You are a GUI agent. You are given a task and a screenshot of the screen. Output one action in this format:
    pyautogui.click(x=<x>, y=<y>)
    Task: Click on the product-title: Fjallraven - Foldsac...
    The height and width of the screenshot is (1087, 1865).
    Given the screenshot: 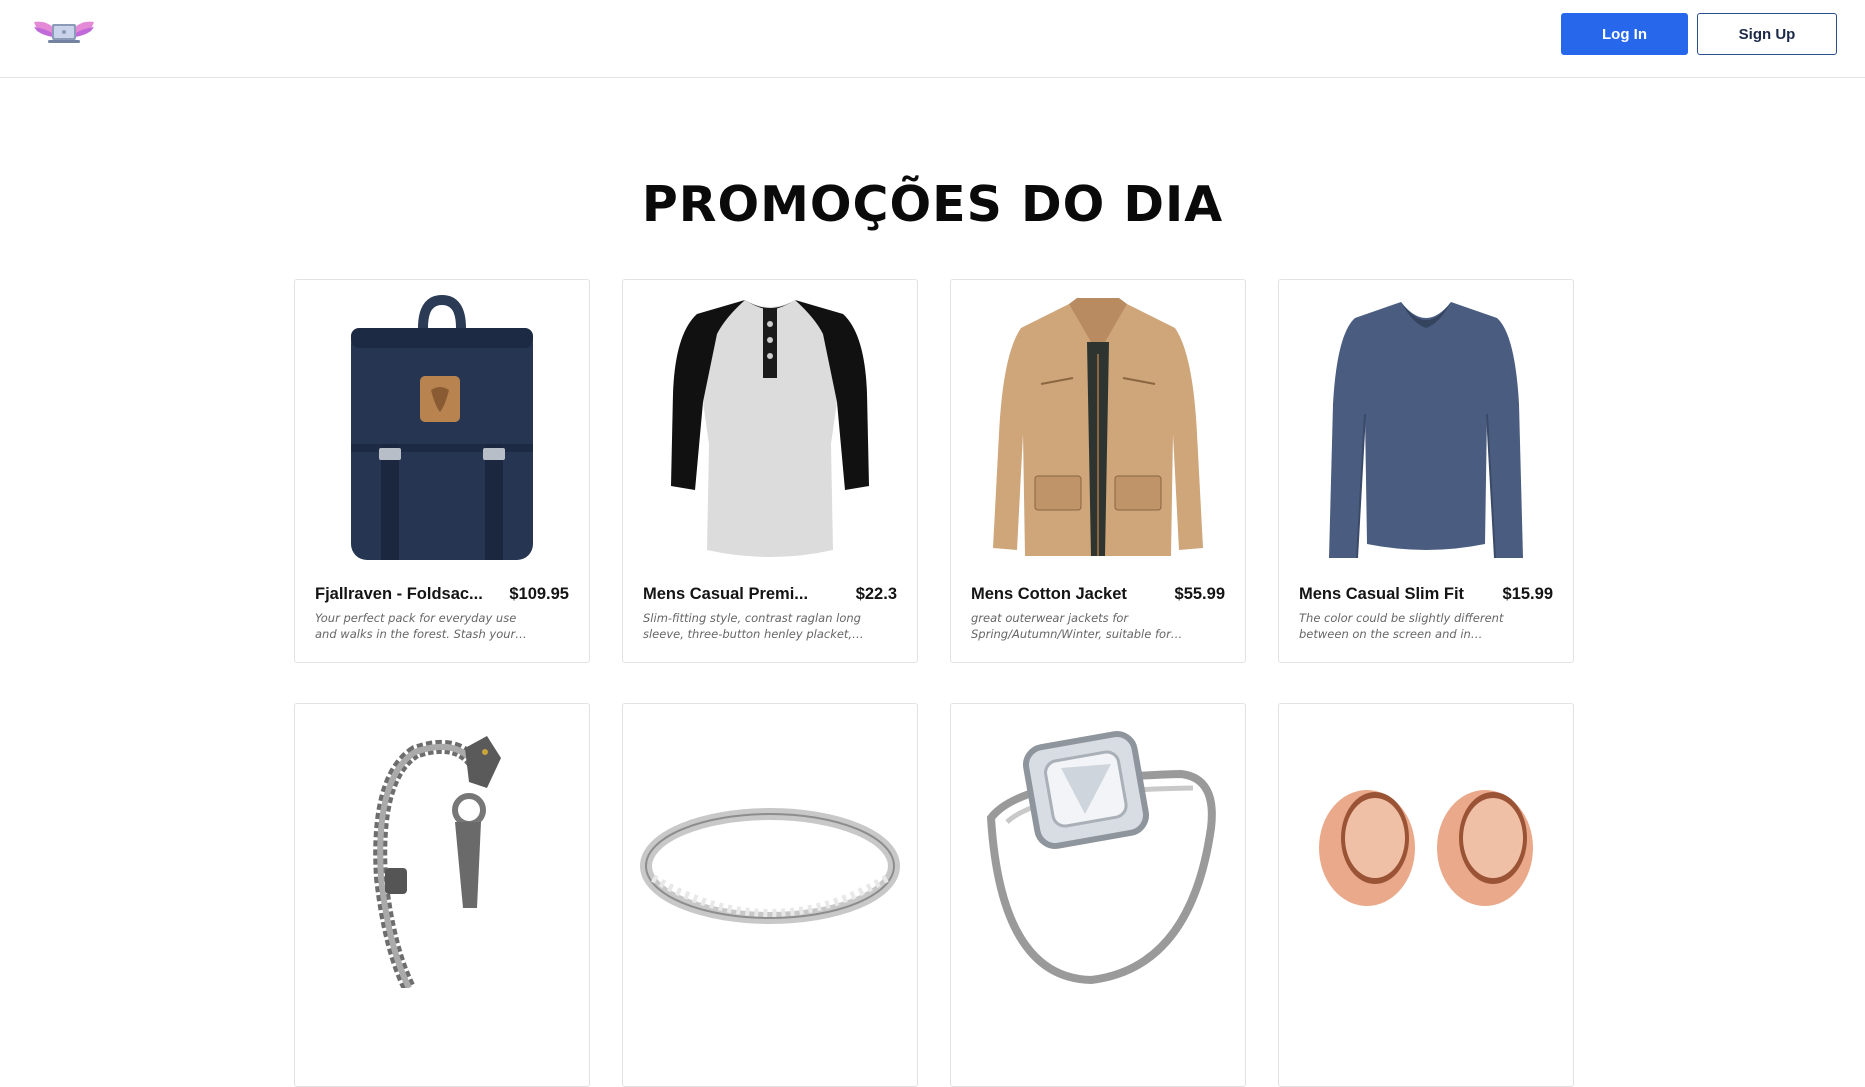 What is the action you would take?
    pyautogui.click(x=399, y=594)
    